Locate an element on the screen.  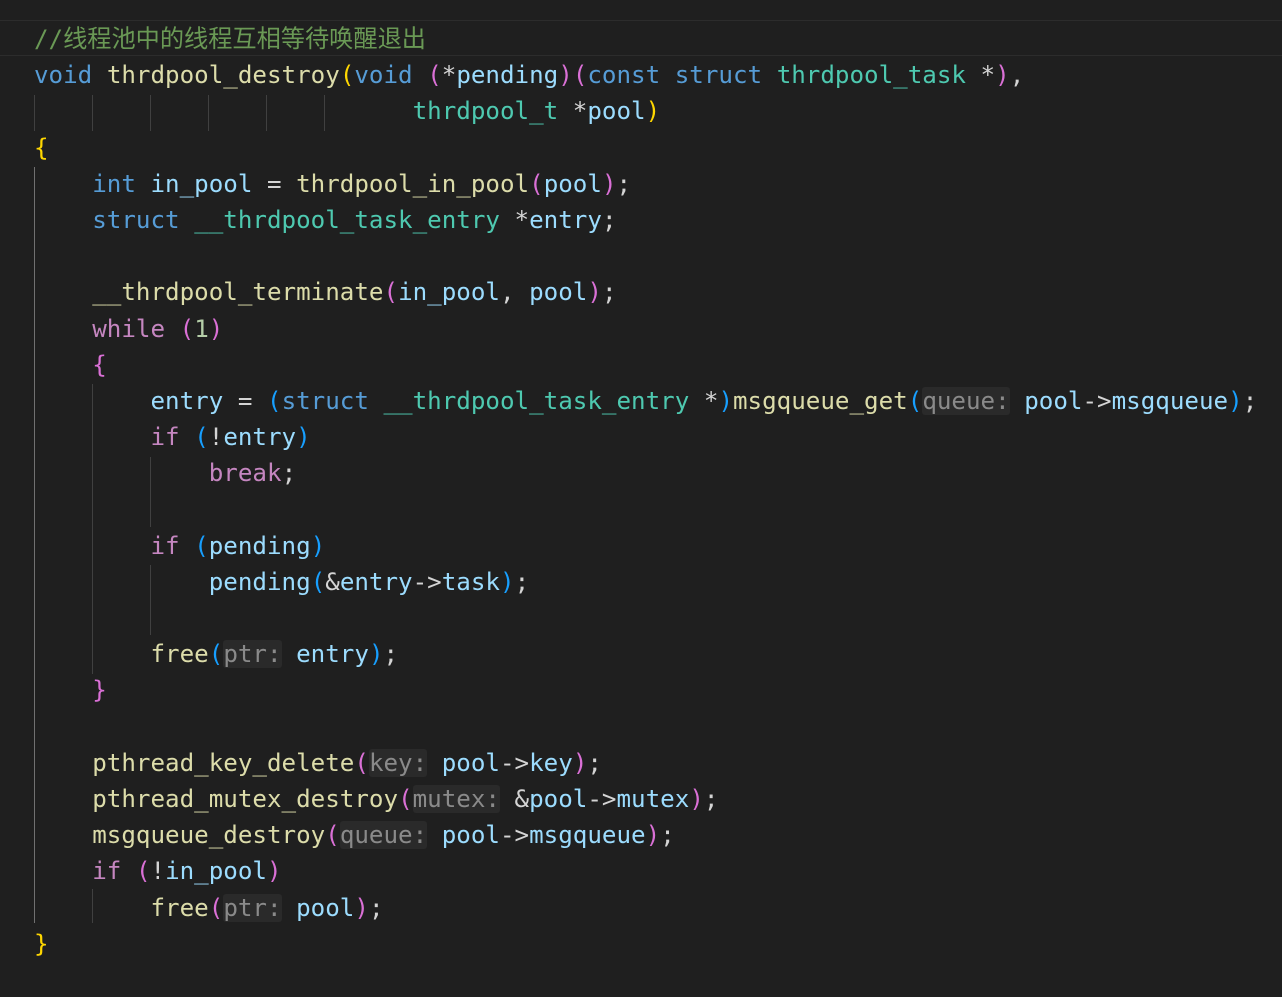
number-literal: 1 is located at coordinates (201, 328).